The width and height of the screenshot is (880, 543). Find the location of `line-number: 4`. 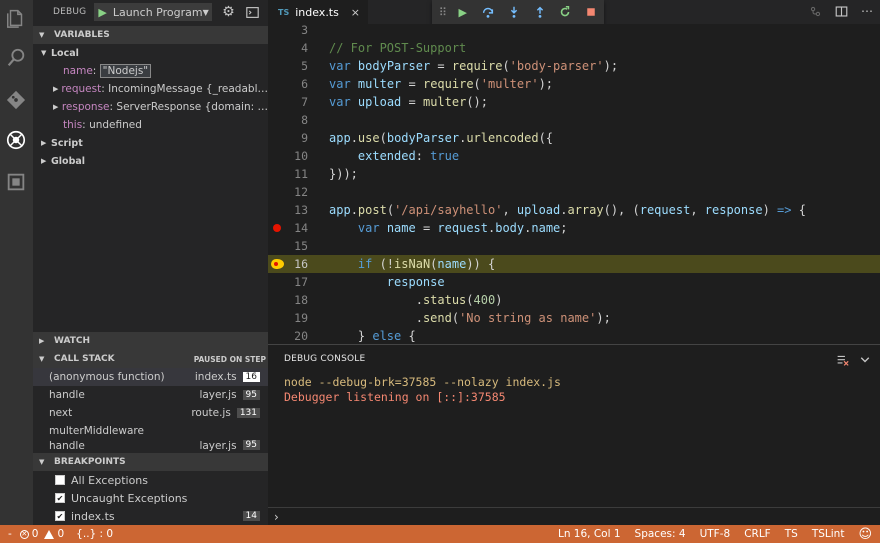

line-number: 4 is located at coordinates (304, 48).